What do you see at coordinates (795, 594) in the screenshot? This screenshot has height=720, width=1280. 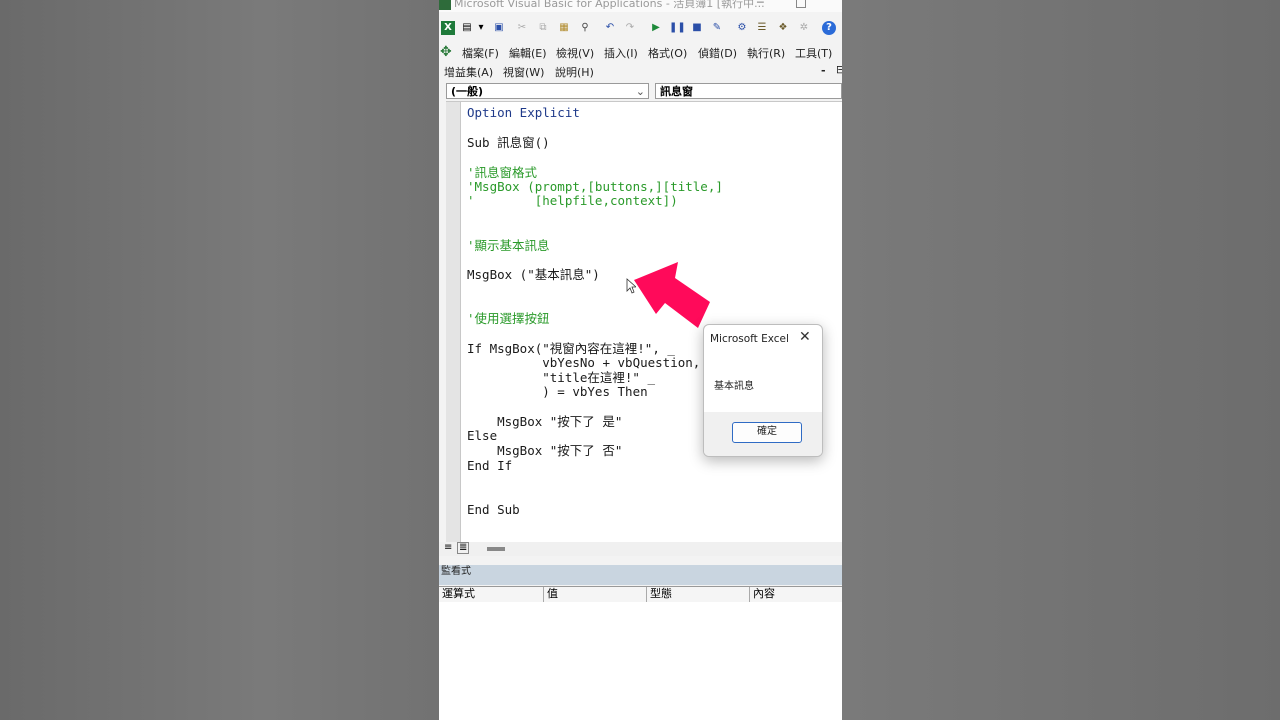 I see `watch-col-context: 內容` at bounding box center [795, 594].